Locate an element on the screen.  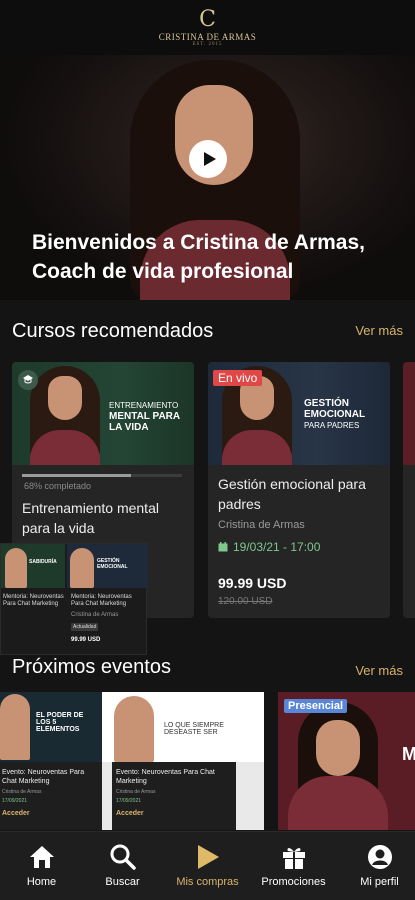
course-progress-label: 68% completado is located at coordinates (58, 486).